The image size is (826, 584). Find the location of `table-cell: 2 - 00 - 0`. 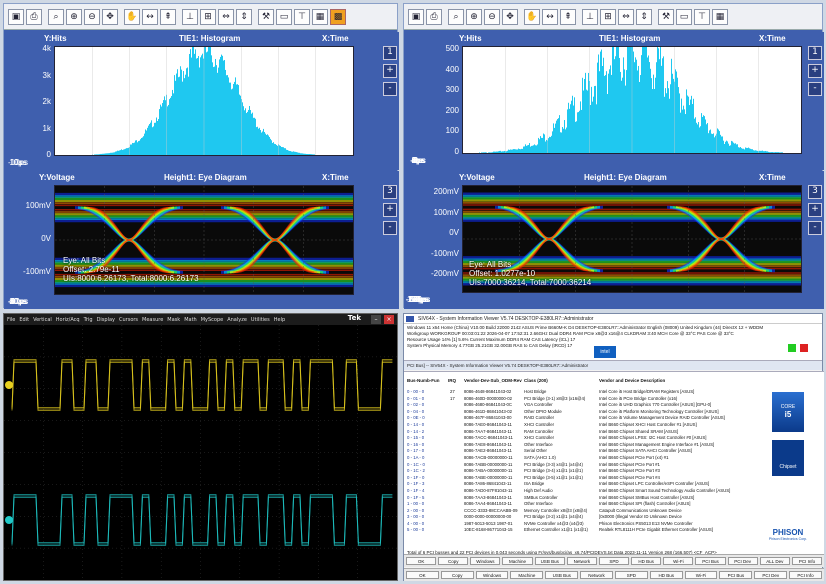

table-cell: 2 - 00 - 0 is located at coordinates (416, 511).